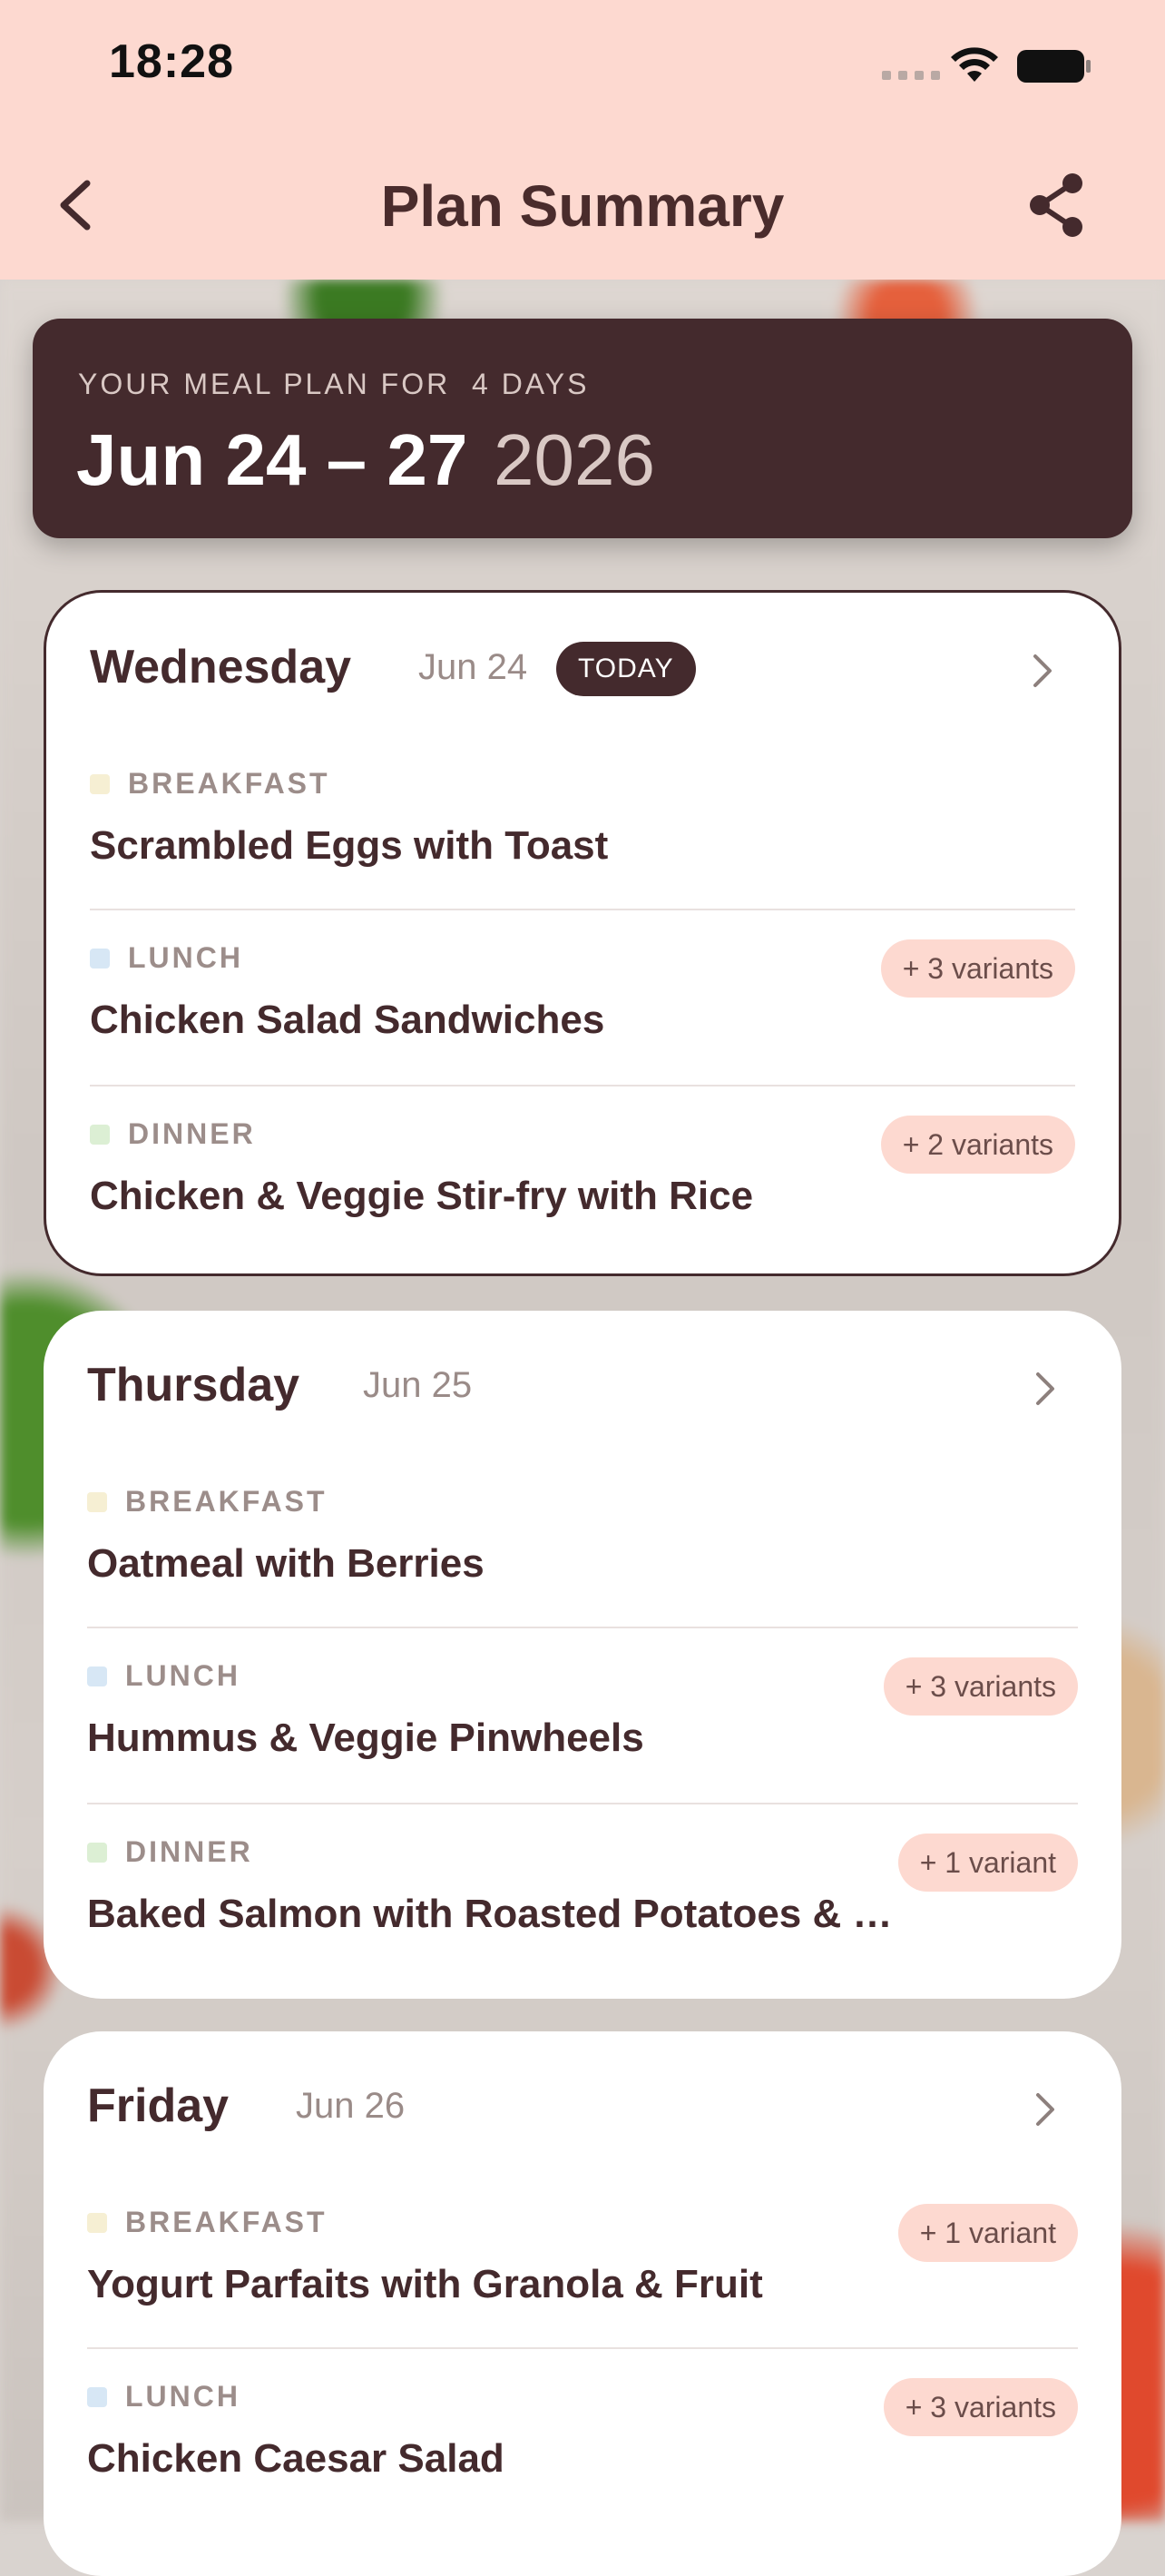 The image size is (1165, 2576). What do you see at coordinates (626, 669) in the screenshot?
I see `today-badge: TODAY` at bounding box center [626, 669].